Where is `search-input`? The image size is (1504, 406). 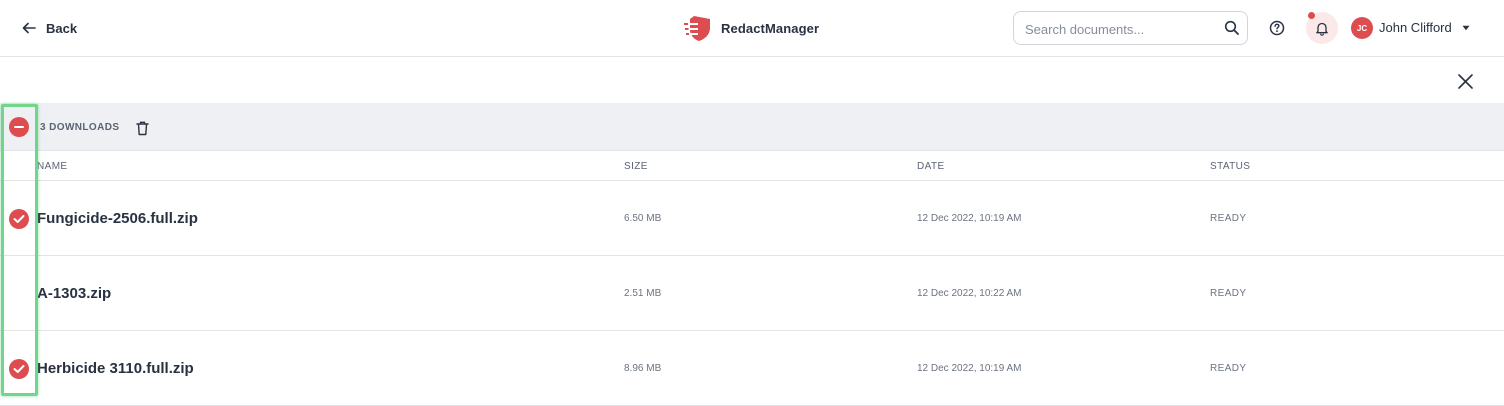 search-input is located at coordinates (1120, 29).